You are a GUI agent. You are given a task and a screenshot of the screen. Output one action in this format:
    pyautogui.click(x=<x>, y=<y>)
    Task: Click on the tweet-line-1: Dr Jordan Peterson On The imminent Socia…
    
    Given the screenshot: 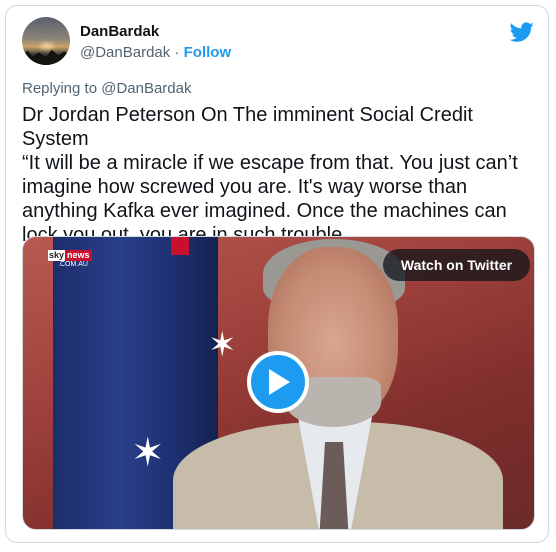 What is the action you would take?
    pyautogui.click(x=247, y=127)
    